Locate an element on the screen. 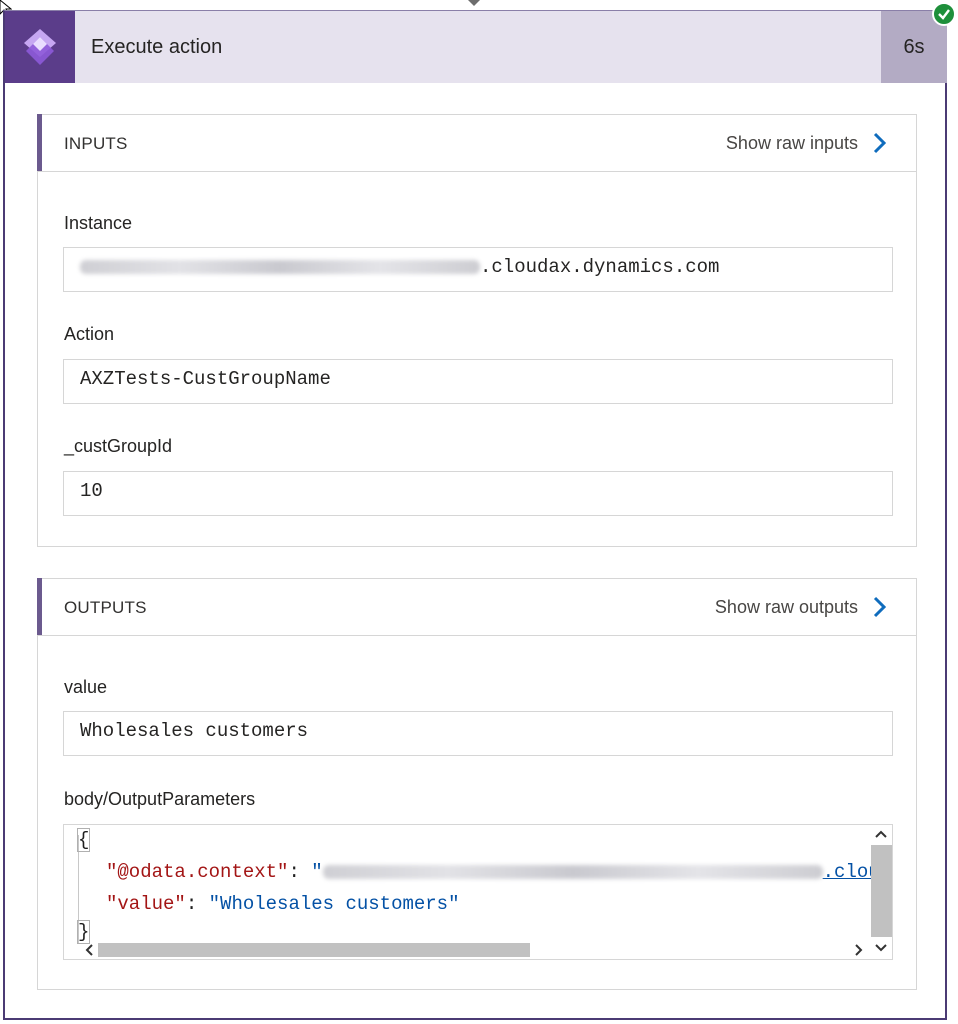 The width and height of the screenshot is (958, 1024). show-raw-inputs-label: Show raw inputs is located at coordinates (791, 142).